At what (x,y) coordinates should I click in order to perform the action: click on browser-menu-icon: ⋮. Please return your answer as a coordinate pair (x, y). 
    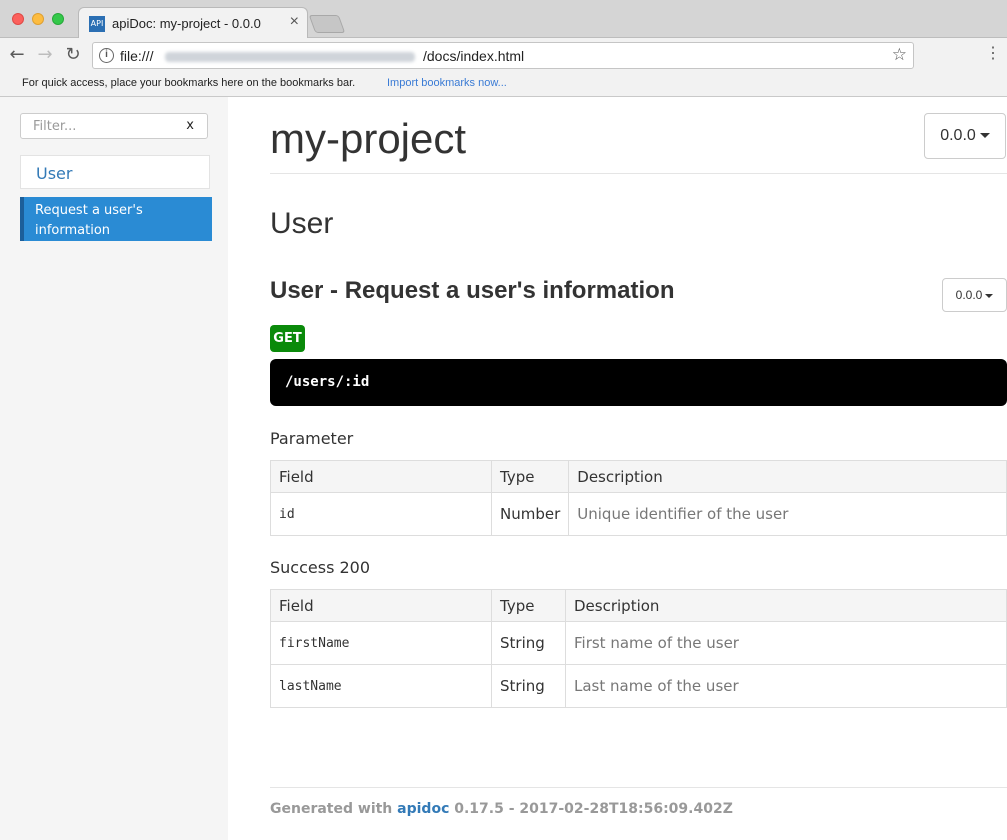
    Looking at the image, I should click on (993, 54).